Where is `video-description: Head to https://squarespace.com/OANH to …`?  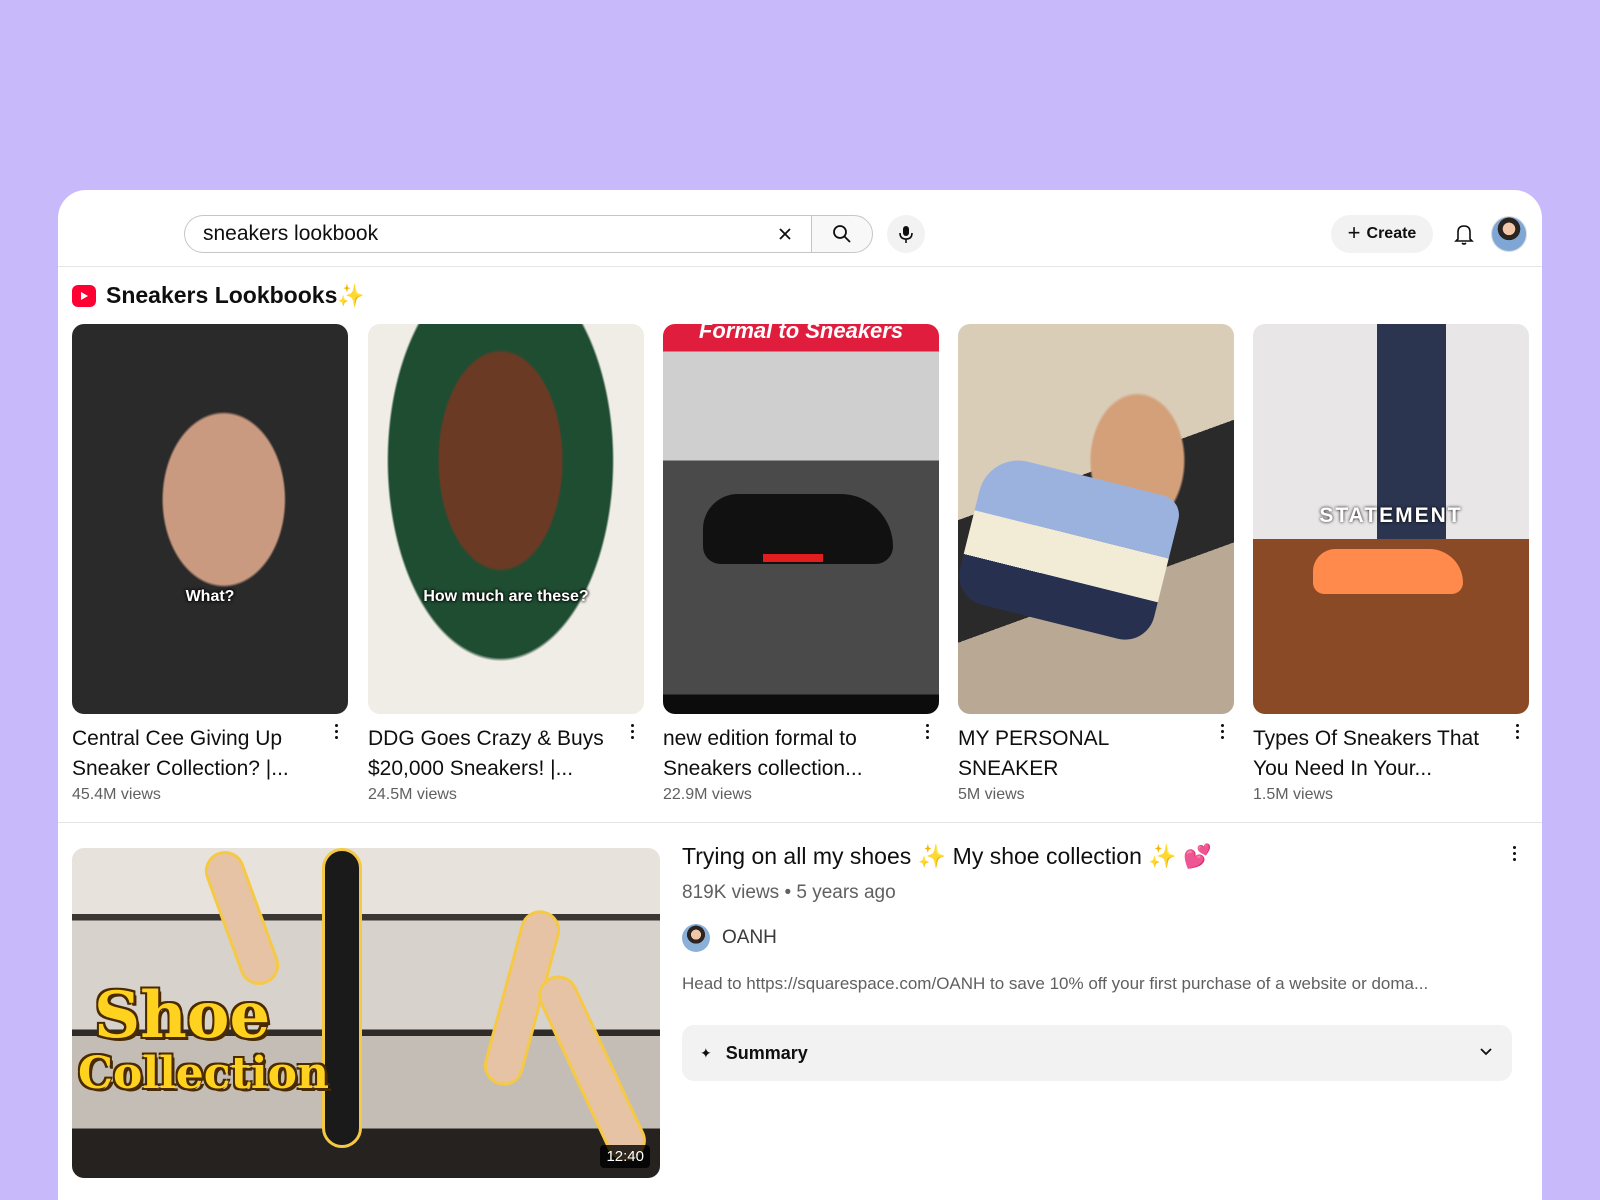
video-description: Head to https://squarespace.com/OANH to … is located at coordinates (1055, 983).